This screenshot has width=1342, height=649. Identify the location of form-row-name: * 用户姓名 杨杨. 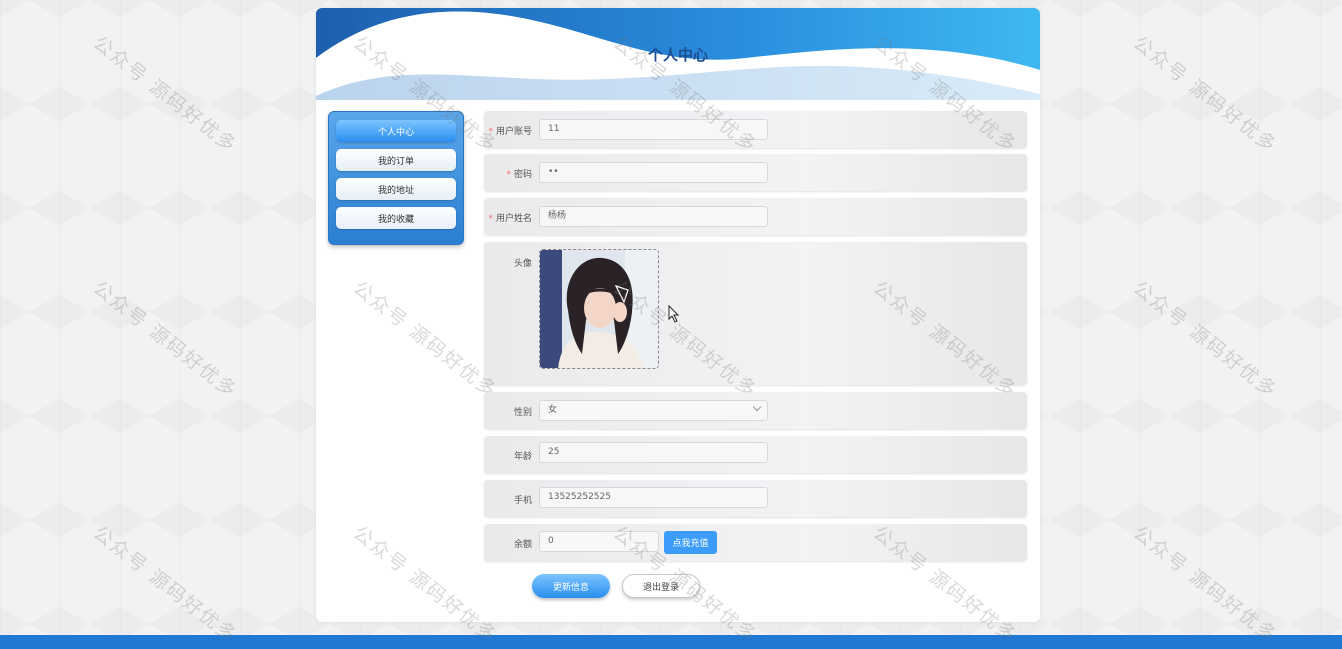
(755, 216).